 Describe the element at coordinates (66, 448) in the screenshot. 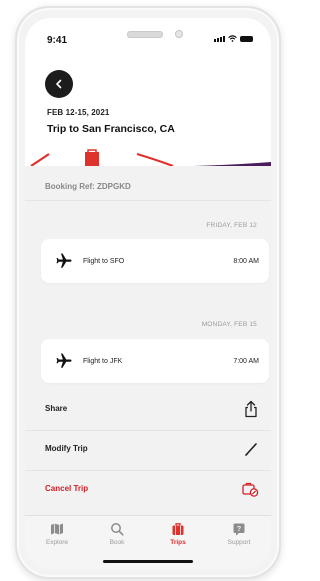

I see `modify-trip-label: Modify Trip` at that location.